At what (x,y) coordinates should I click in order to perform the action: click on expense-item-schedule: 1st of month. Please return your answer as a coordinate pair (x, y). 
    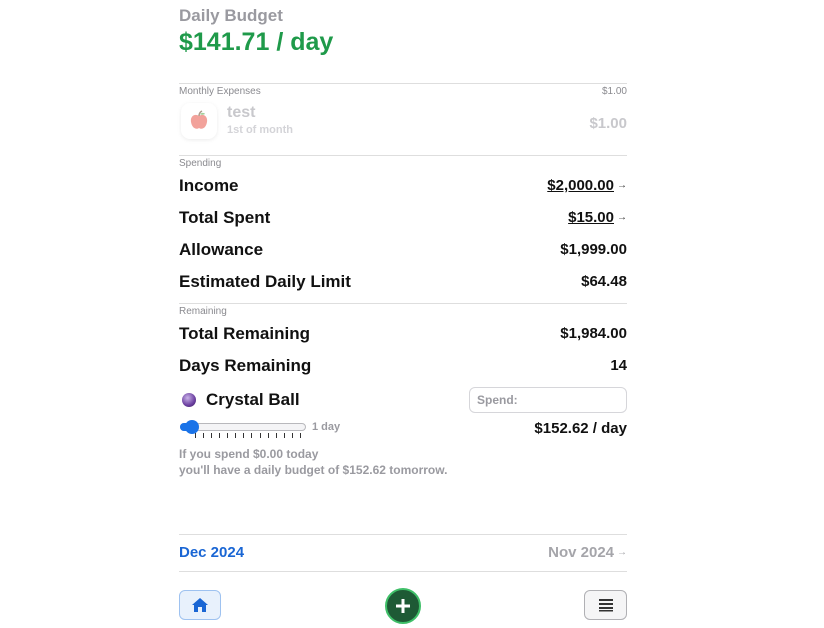
    Looking at the image, I should click on (260, 130).